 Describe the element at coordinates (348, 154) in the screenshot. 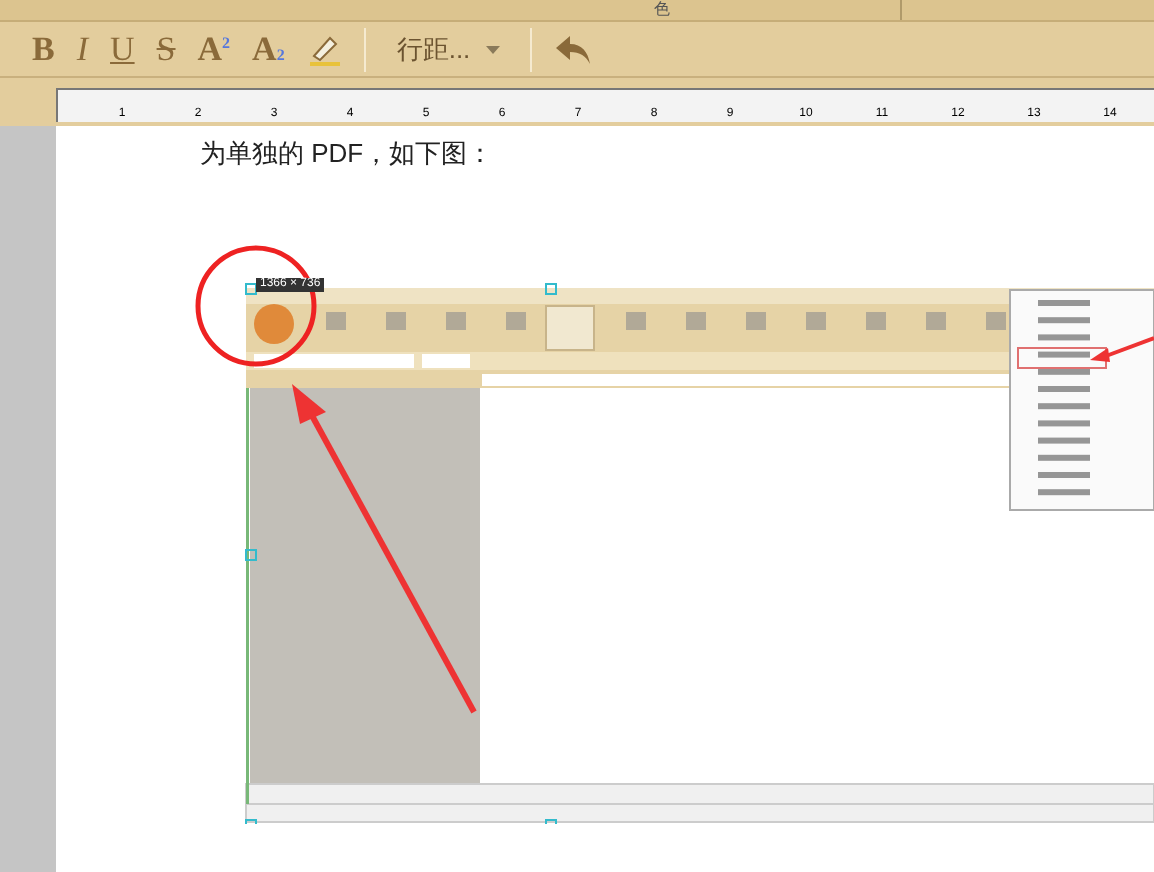

I see `document-paragraph: 为单独的 PDF，如下图：` at that location.